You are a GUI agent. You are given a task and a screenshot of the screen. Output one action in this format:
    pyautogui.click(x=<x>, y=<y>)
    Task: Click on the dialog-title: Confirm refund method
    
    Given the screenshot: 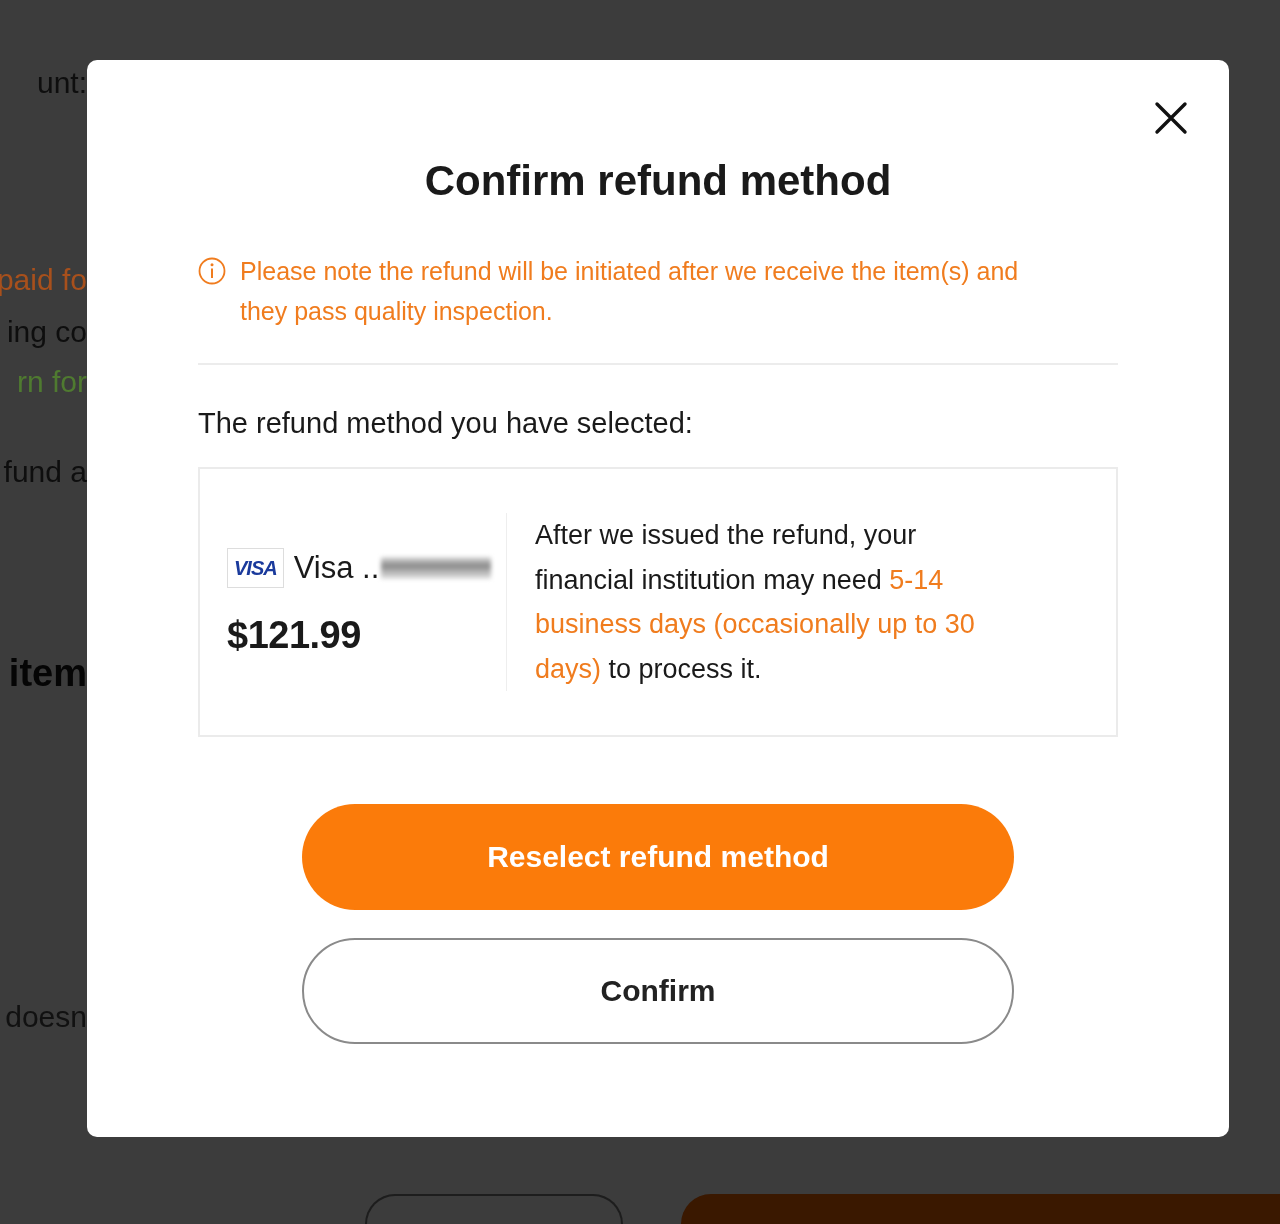 What is the action you would take?
    pyautogui.click(x=658, y=181)
    